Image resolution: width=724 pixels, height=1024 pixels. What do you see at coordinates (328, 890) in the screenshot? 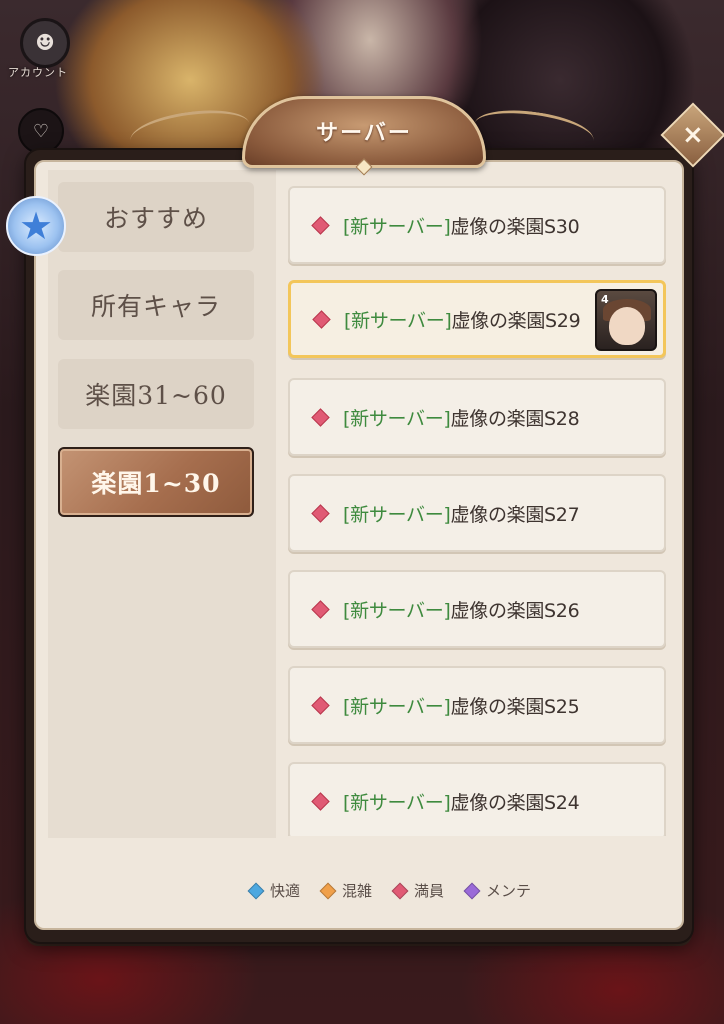
I see `status-crowded-icon` at bounding box center [328, 890].